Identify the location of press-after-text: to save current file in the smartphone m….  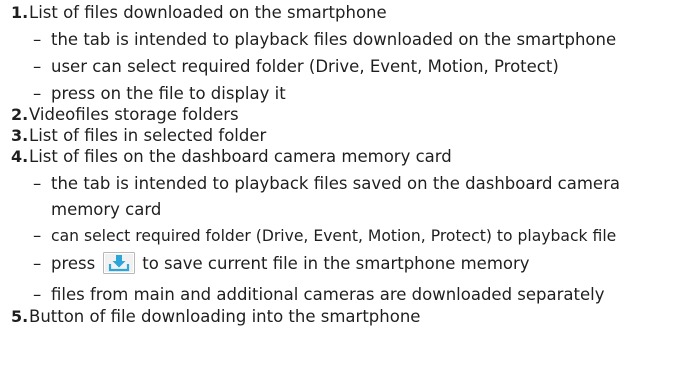
(336, 263).